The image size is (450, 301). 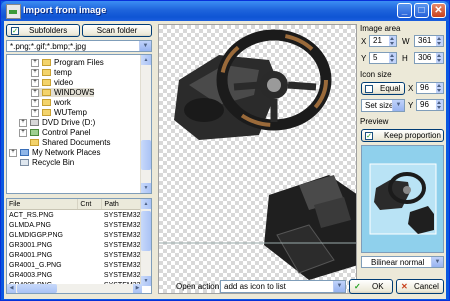 I want to click on cancel-button: ✕ Cancel, so click(x=420, y=286).